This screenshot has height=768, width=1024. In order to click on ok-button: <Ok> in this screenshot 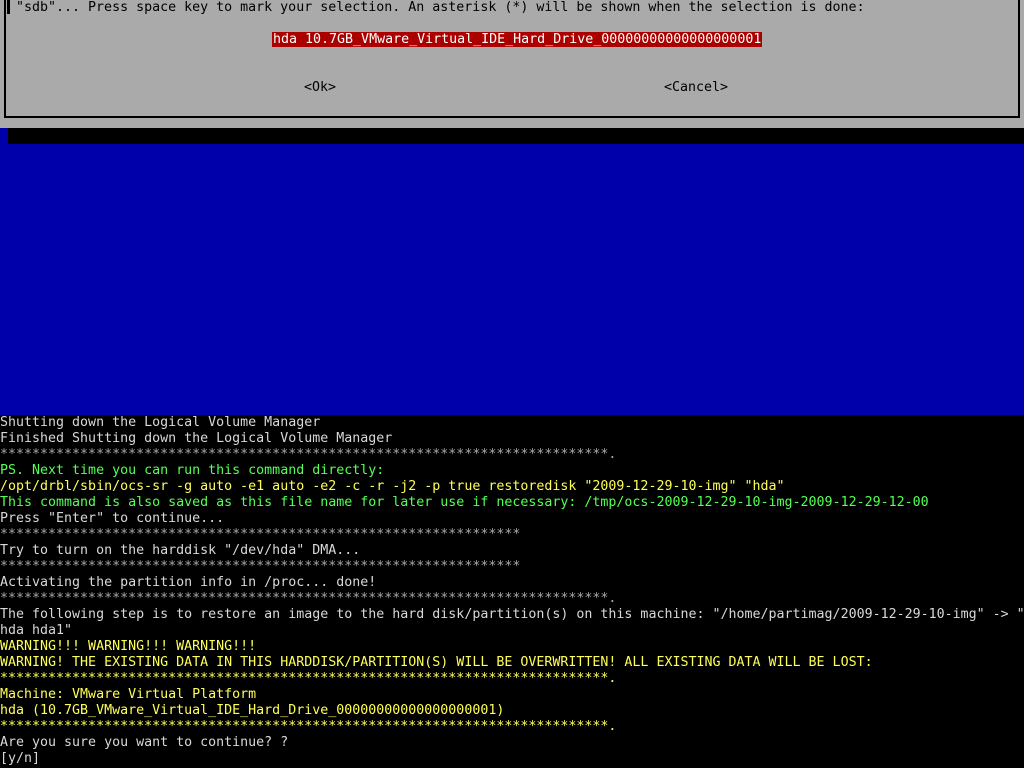, I will do `click(320, 88)`.